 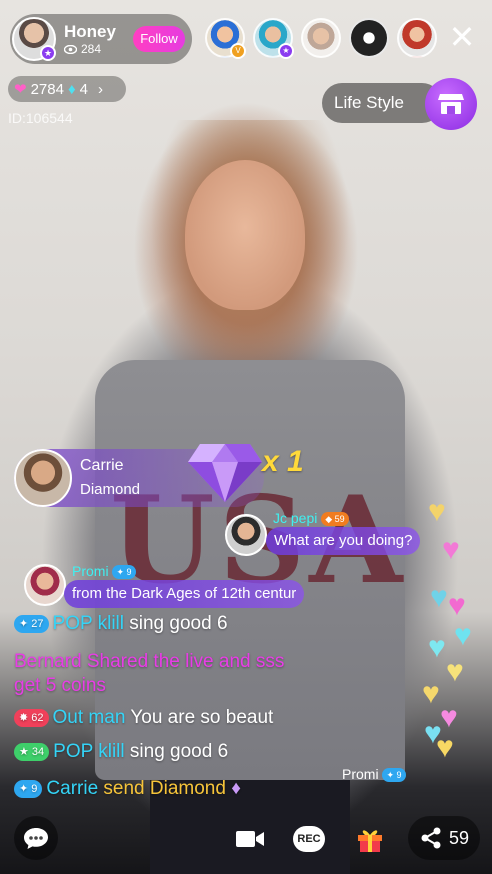 I want to click on diamond-count: 4, so click(x=83, y=89).